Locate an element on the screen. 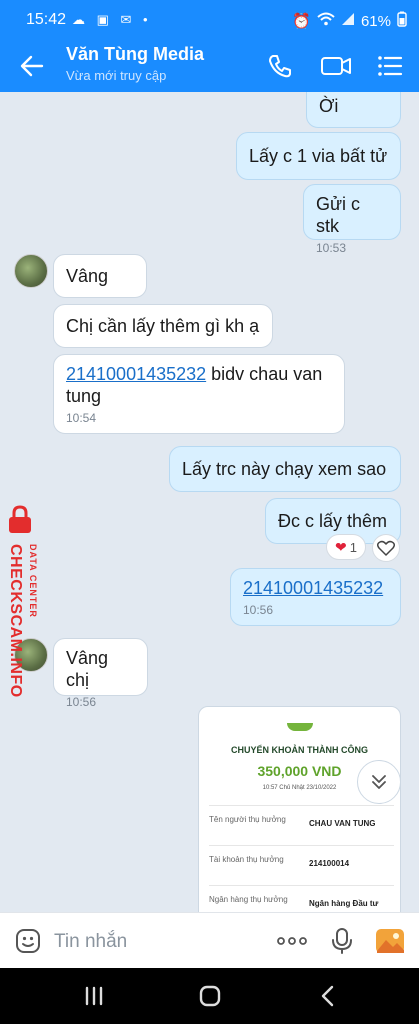 The width and height of the screenshot is (419, 1024). message-bubble-received: Vâng chị 10:56 is located at coordinates (100, 673).